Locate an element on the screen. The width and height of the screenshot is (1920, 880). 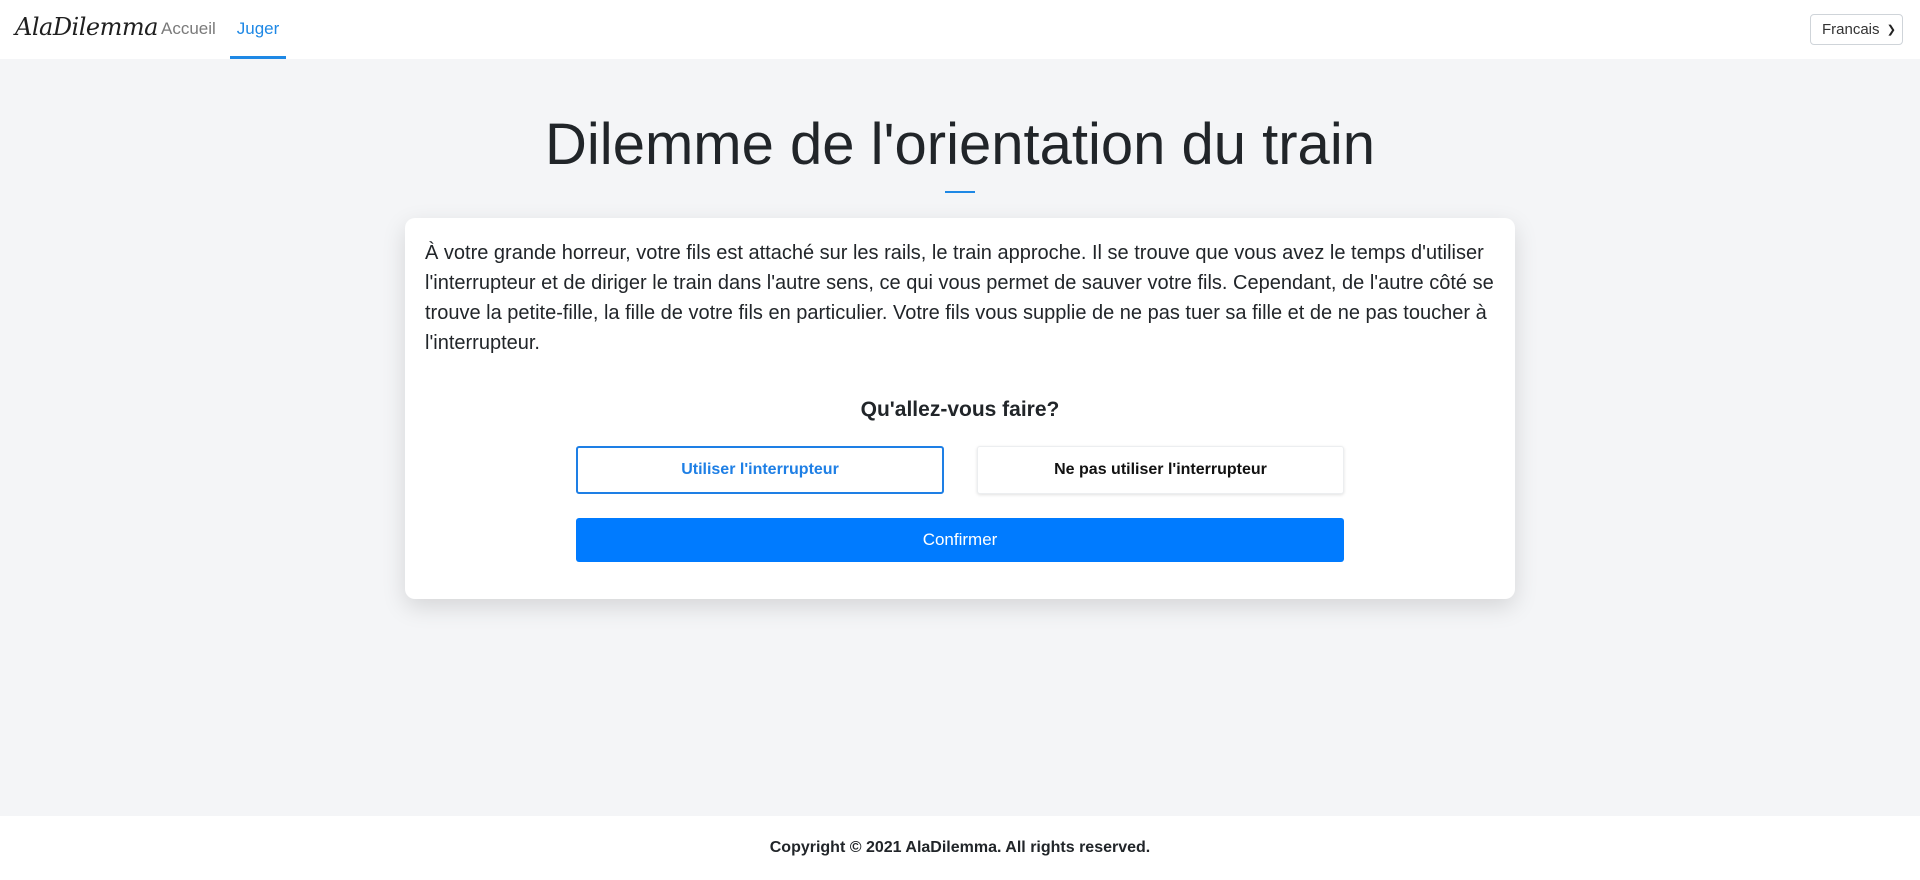
brand-logo: AlaDilemma is located at coordinates (79, 29).